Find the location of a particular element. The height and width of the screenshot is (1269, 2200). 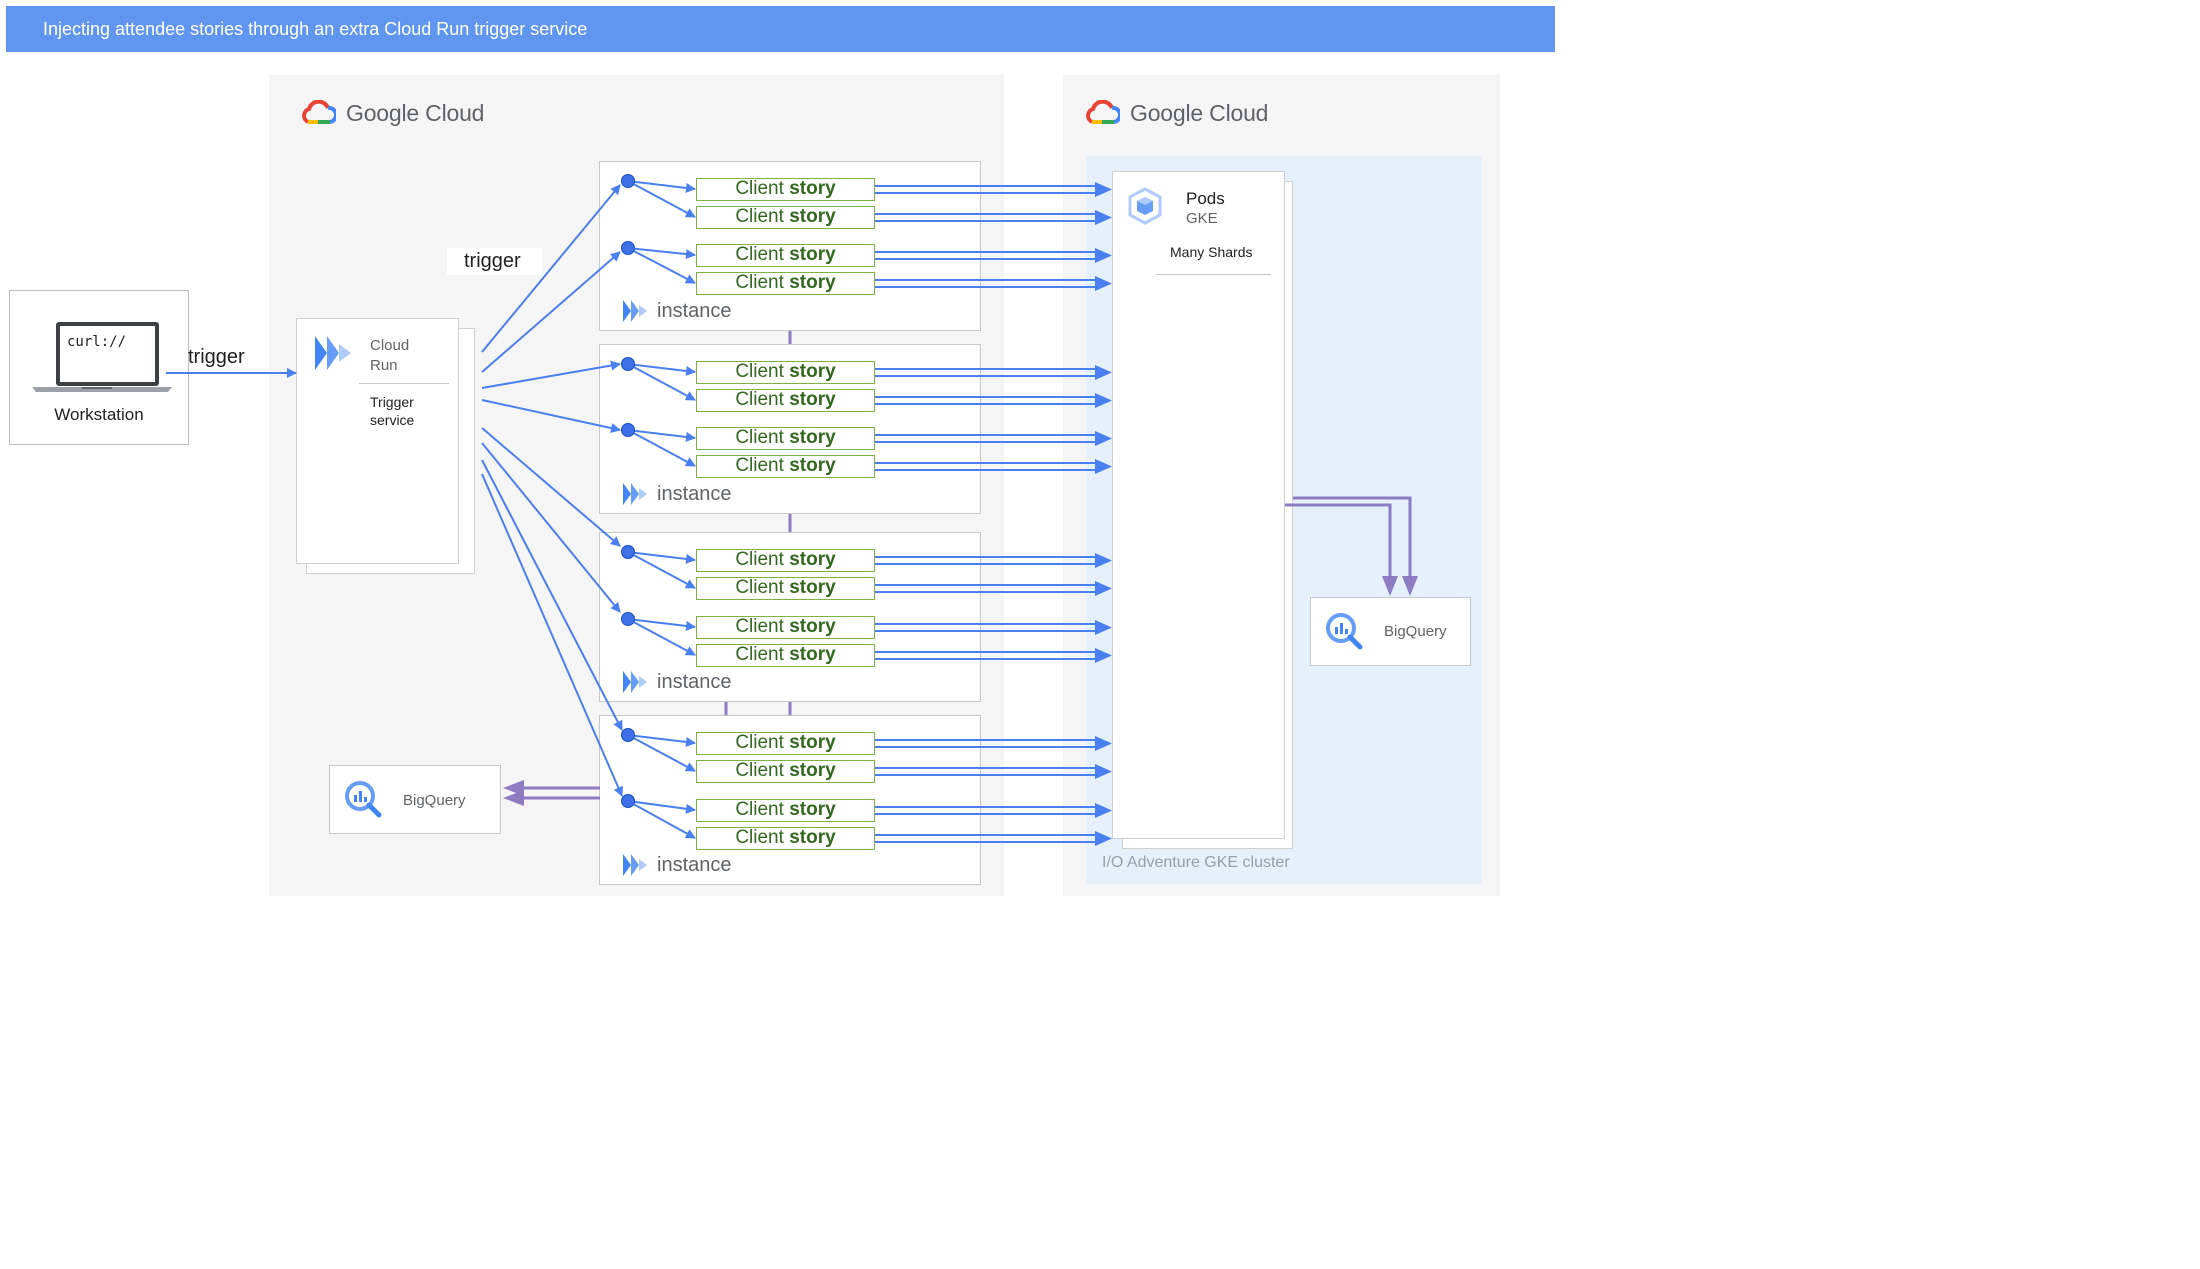

gke-cluster-label: I/O Adventure GKE cluster is located at coordinates (1196, 862).